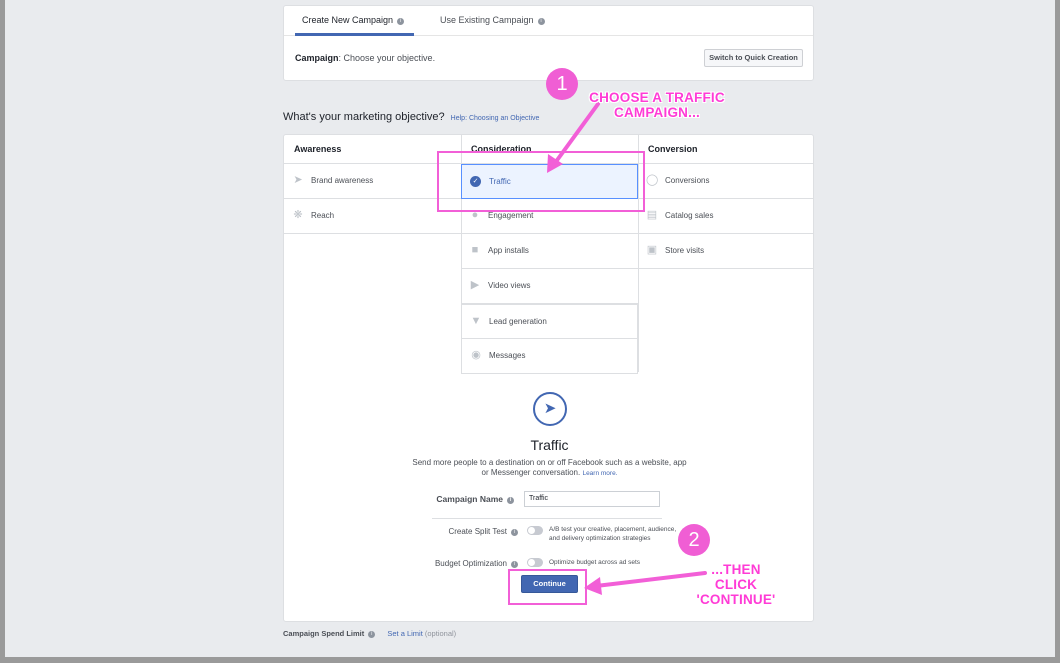 This screenshot has height=663, width=1060. I want to click on annotation-arrows, so click(627, 348).